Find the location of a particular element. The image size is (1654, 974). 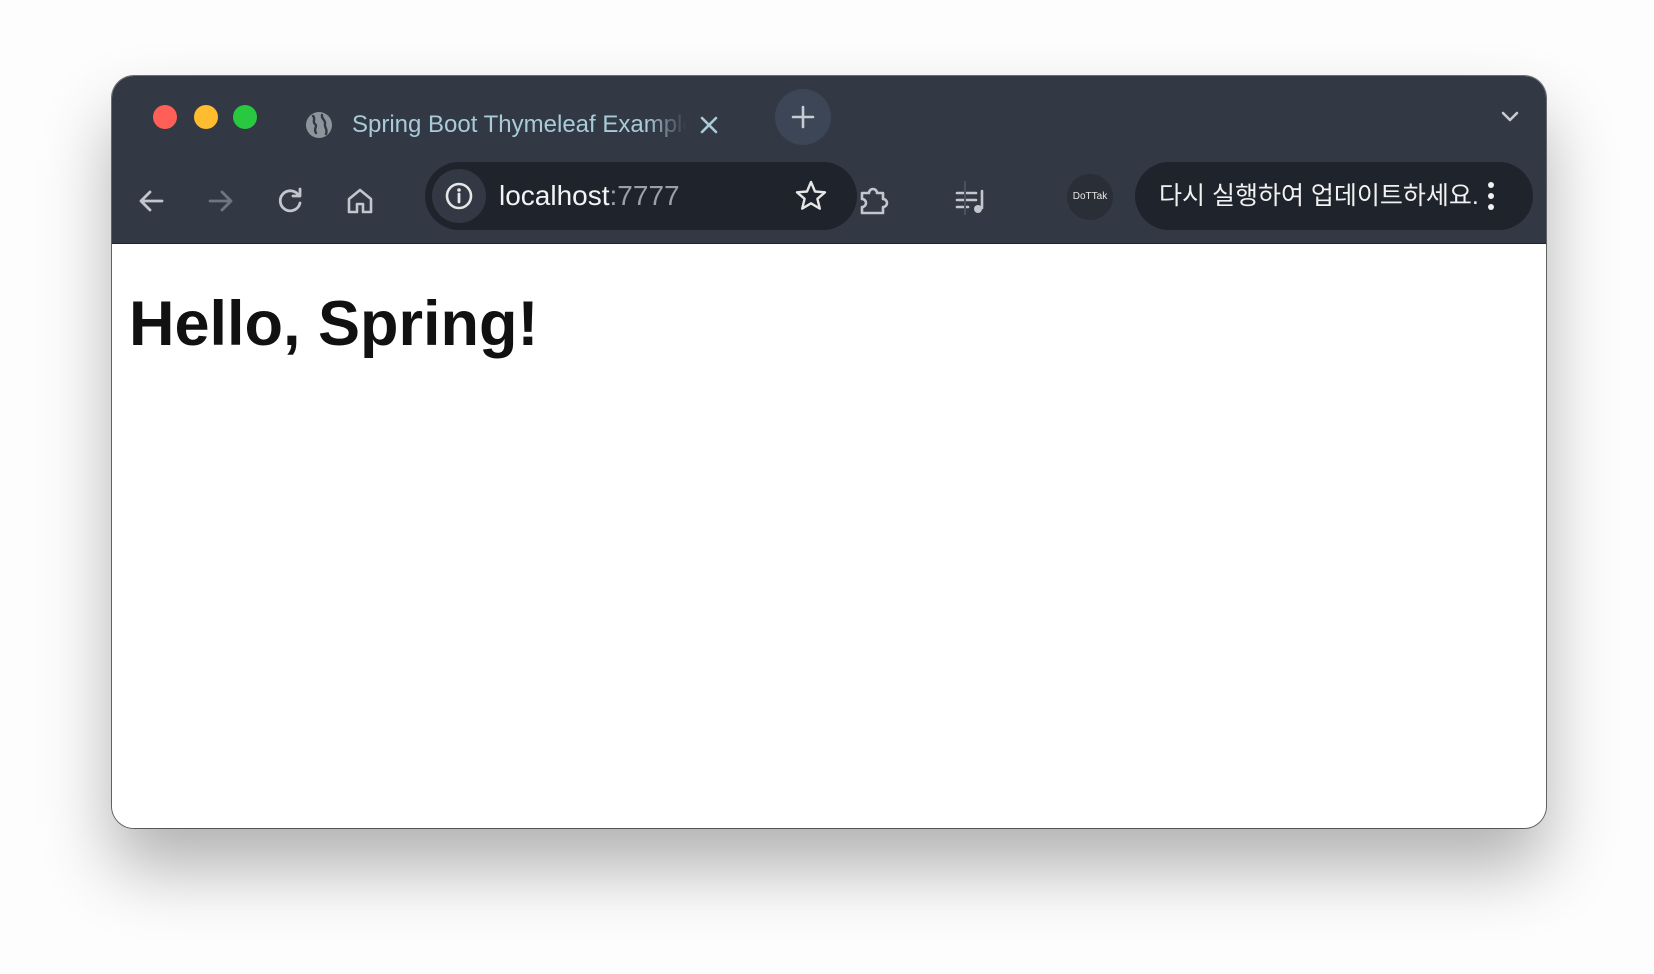

extensions-puzzle-icon is located at coordinates (874, 201).